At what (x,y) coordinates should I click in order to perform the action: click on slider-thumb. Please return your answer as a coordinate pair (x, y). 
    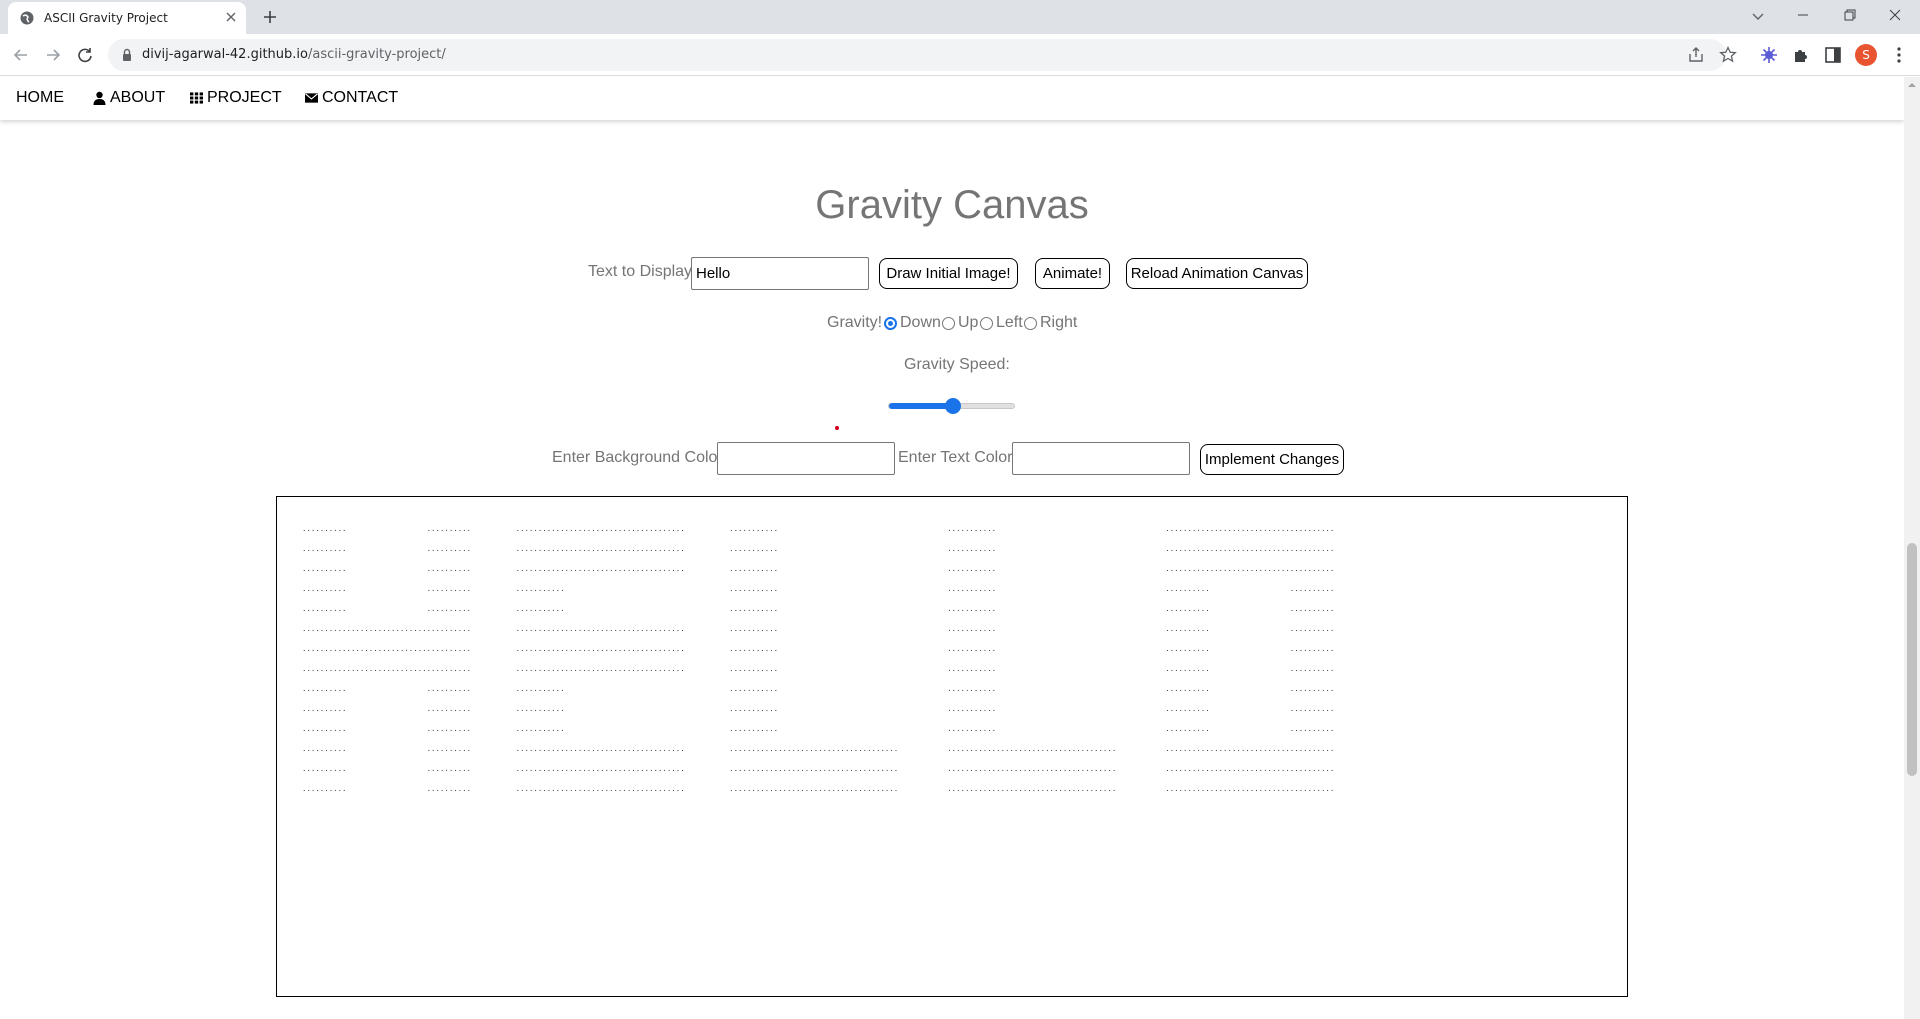
    Looking at the image, I should click on (952, 406).